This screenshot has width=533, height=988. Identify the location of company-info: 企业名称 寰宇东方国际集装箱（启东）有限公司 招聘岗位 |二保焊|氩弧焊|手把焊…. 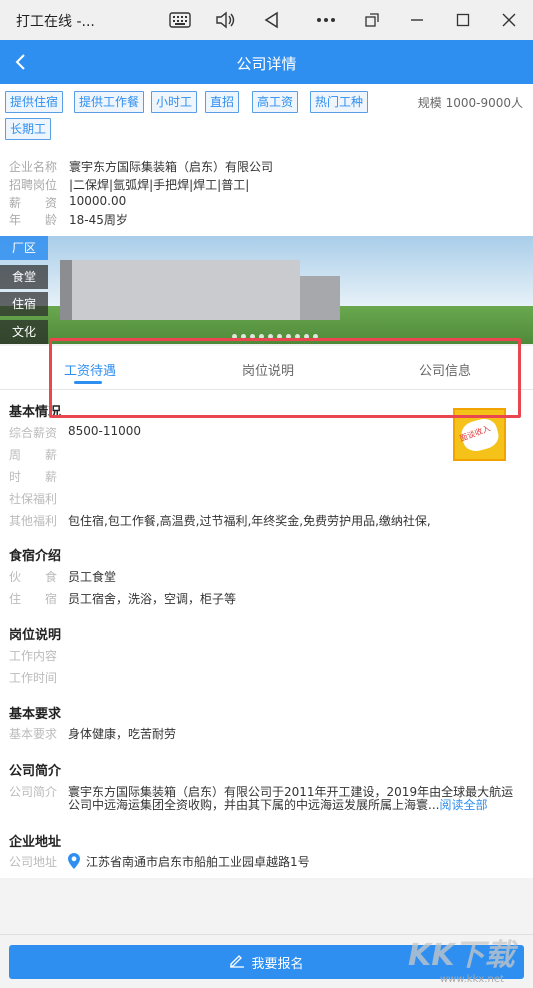
(266, 191).